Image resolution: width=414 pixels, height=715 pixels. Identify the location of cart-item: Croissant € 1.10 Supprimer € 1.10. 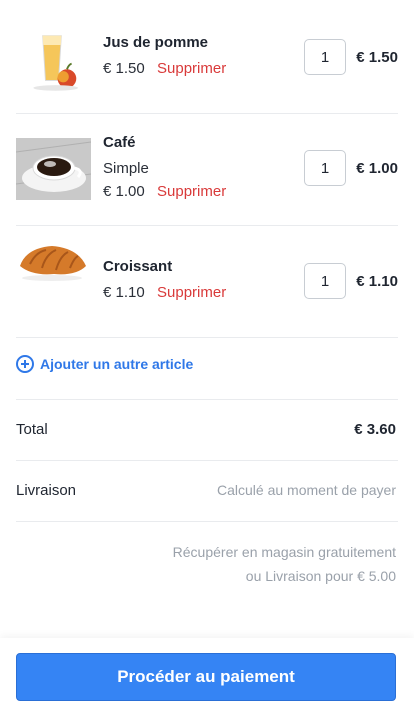
(207, 282).